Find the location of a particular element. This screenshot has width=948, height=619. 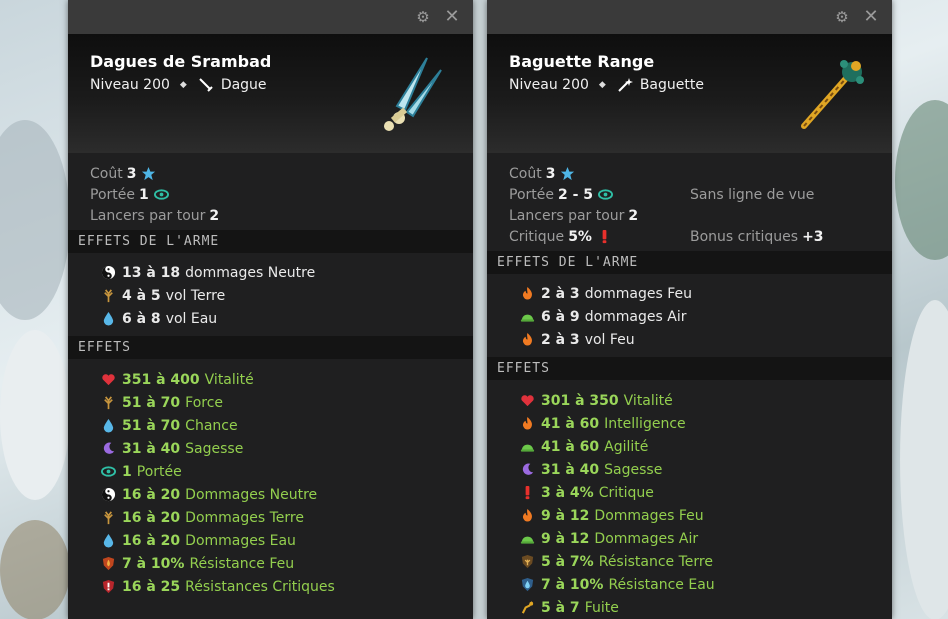

stat-label: Bonus critiques is located at coordinates (744, 236).